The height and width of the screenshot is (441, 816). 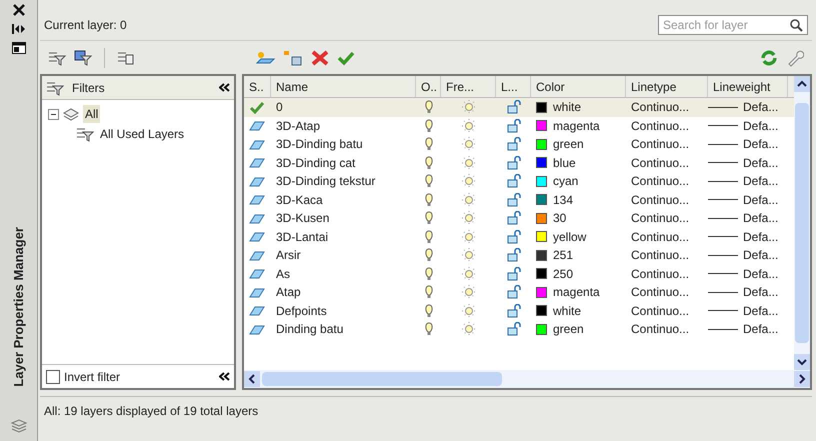 What do you see at coordinates (19, 29) in the screenshot?
I see `auto-hide-icon` at bounding box center [19, 29].